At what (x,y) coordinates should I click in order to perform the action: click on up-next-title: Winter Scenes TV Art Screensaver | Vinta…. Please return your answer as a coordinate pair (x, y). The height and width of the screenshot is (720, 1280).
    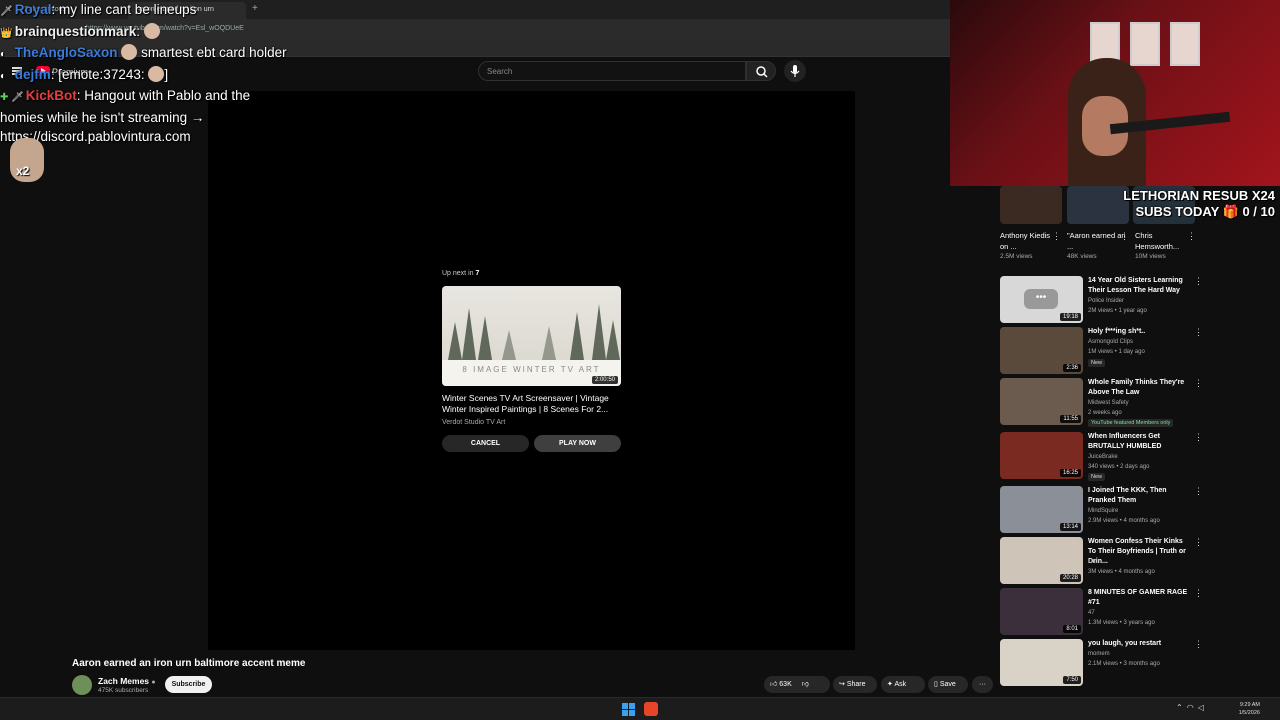
    Looking at the image, I should click on (532, 404).